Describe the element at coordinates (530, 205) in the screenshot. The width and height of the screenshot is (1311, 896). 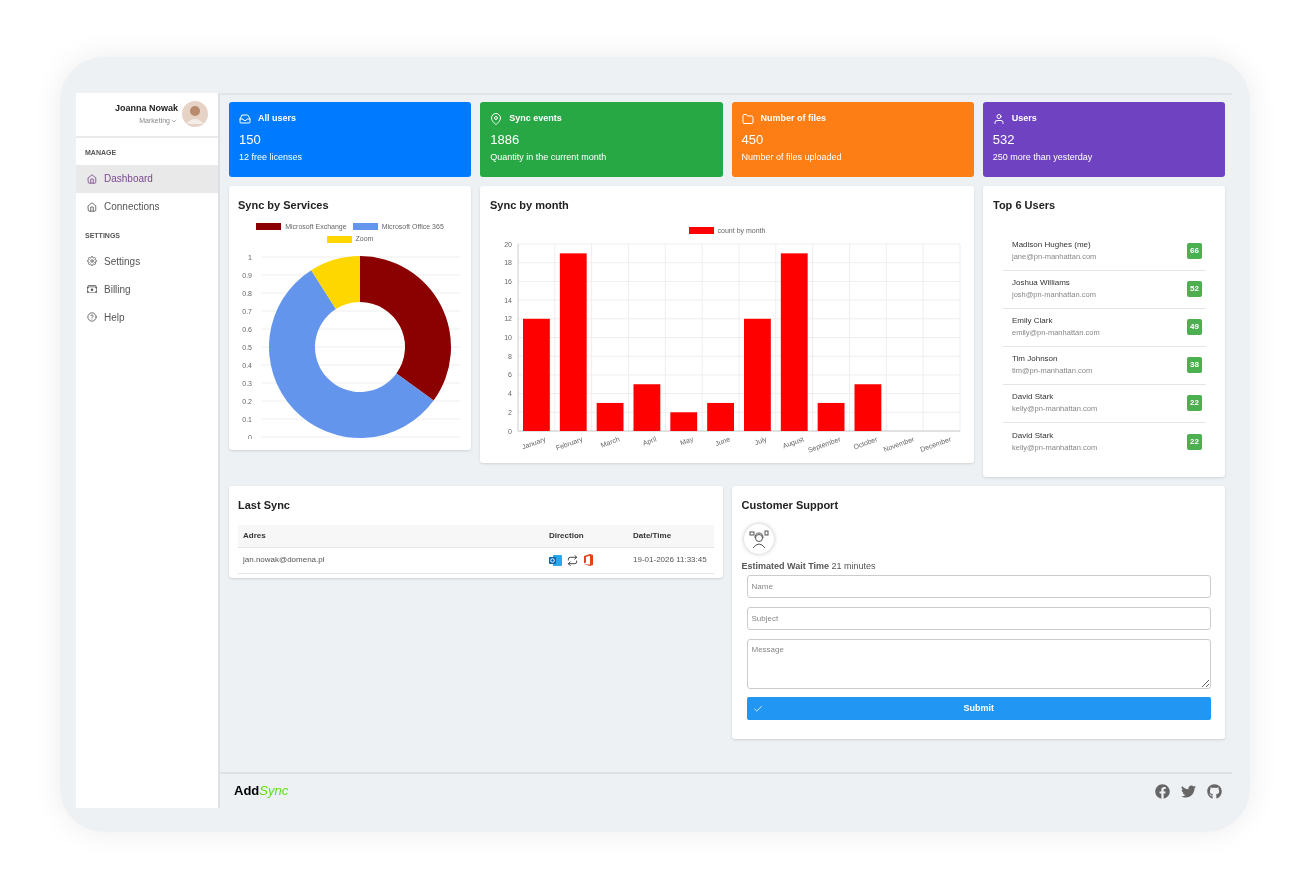
I see `card-title: Sync by month` at that location.